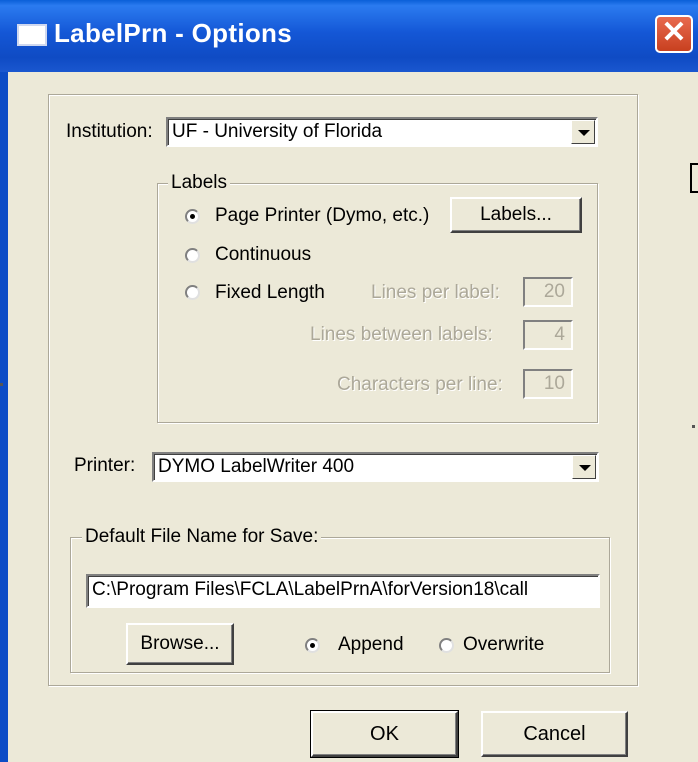 The image size is (698, 762). Describe the element at coordinates (420, 384) in the screenshot. I see `characters-per-line-label: Characters per line:` at that location.